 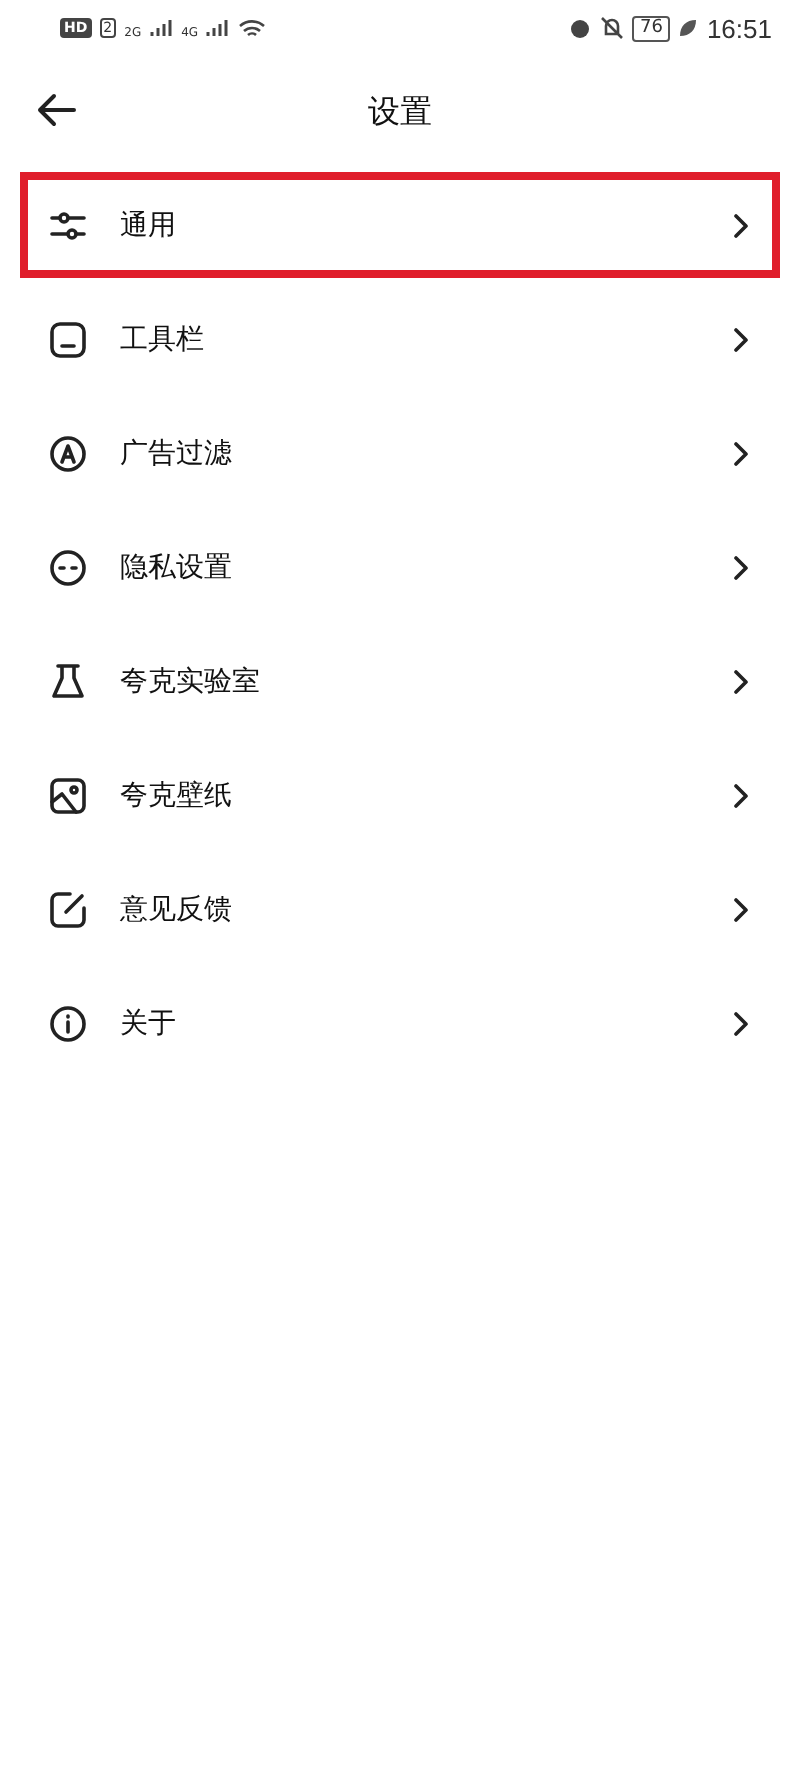 What do you see at coordinates (400, 225) in the screenshot?
I see `highlighted-settings-item: 通用` at bounding box center [400, 225].